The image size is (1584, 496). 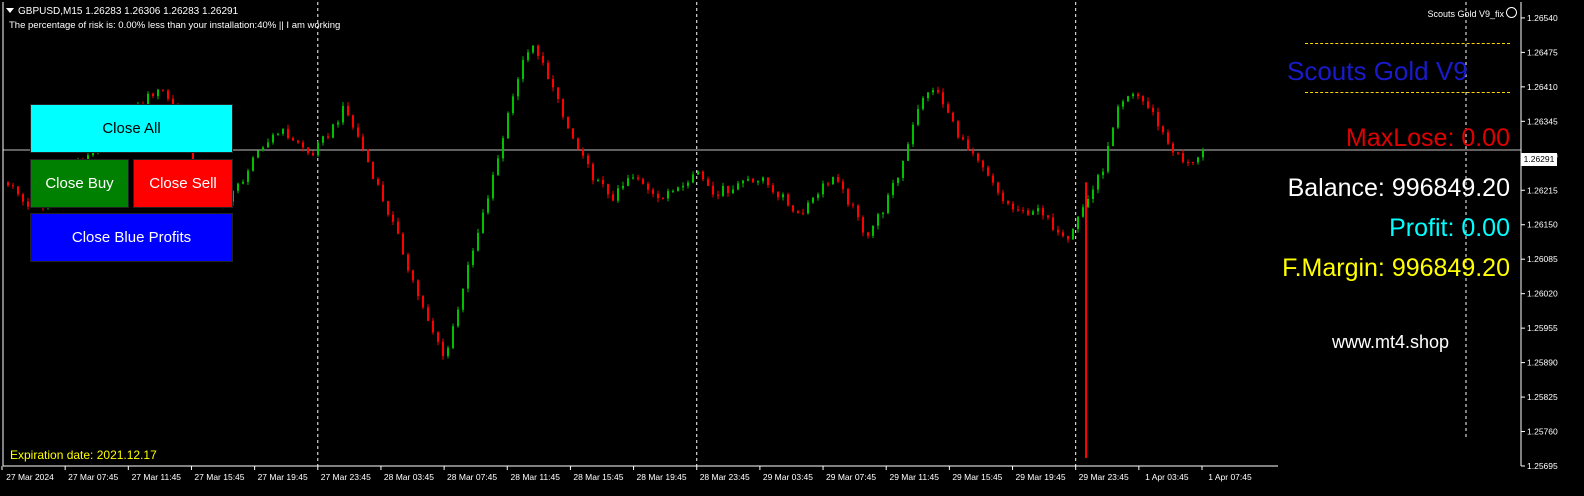 What do you see at coordinates (1542, 432) in the screenshot?
I see `y-tick-label: 1.25760` at bounding box center [1542, 432].